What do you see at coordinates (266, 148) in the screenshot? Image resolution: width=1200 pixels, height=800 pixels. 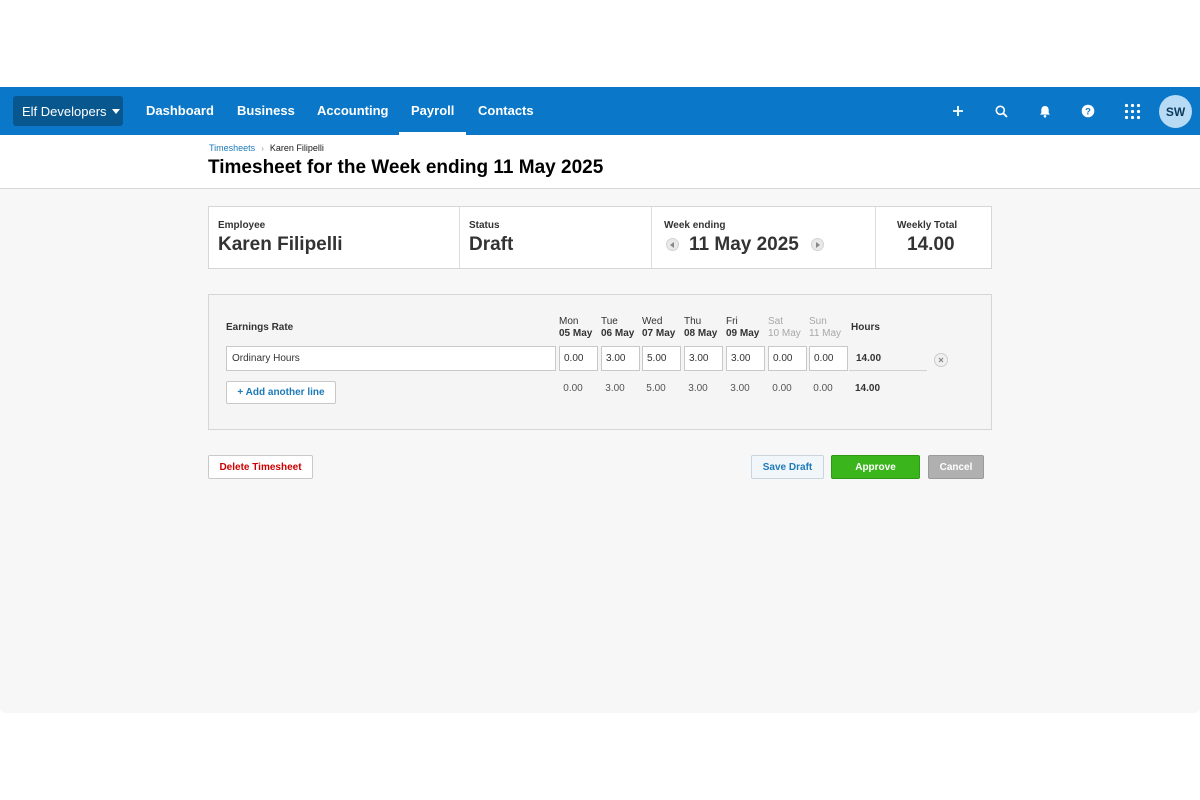 I see `breadcrumb: Timesheets › Karen Filipelli` at bounding box center [266, 148].